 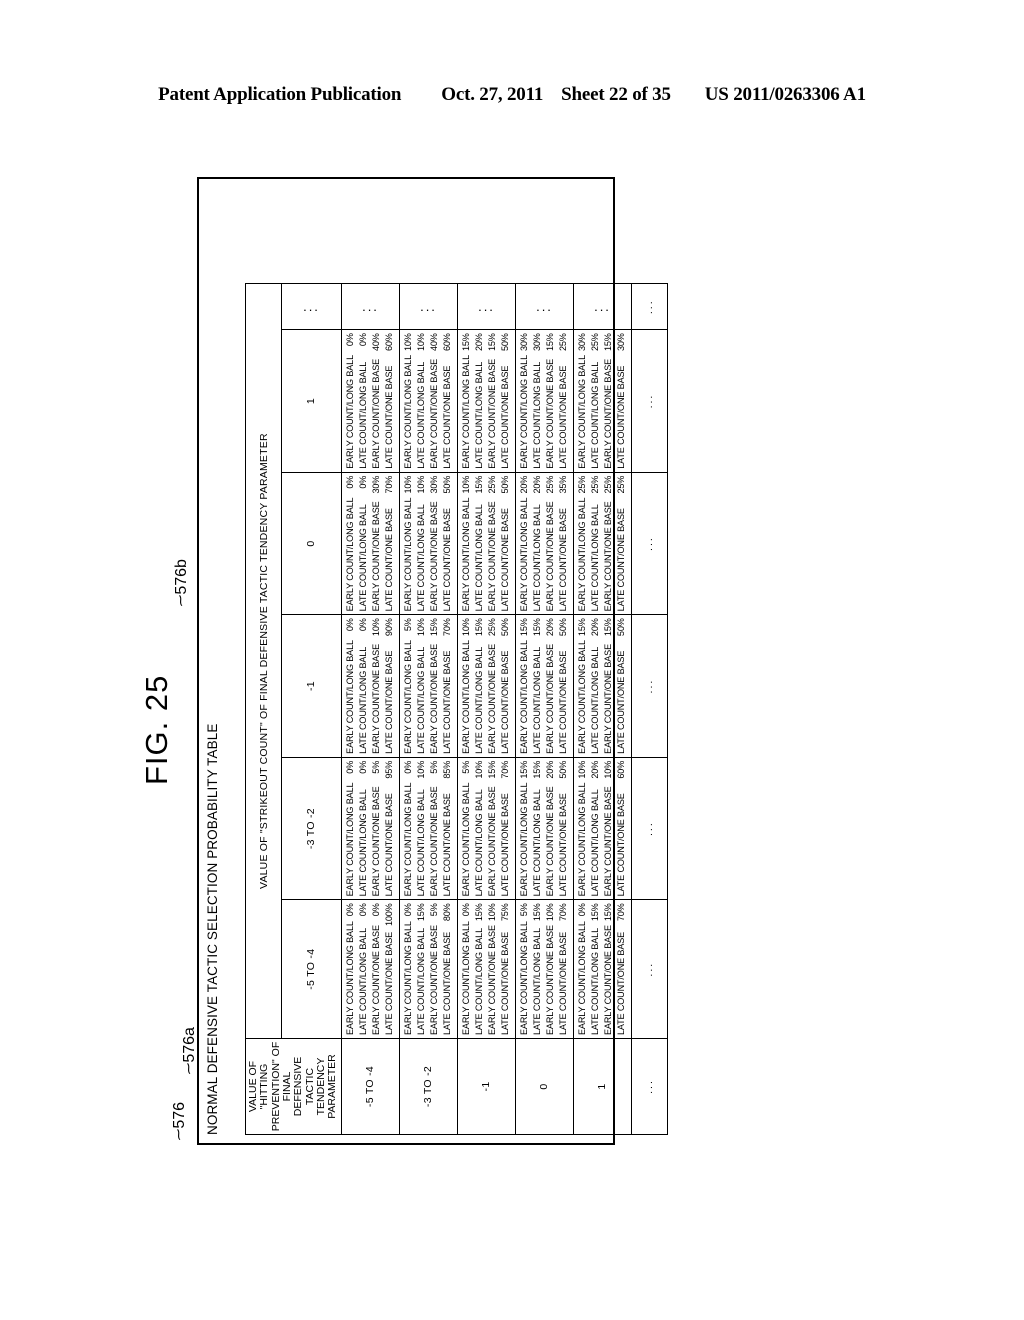 I want to click on tactic-percent: 85%, so click(x=447, y=769).